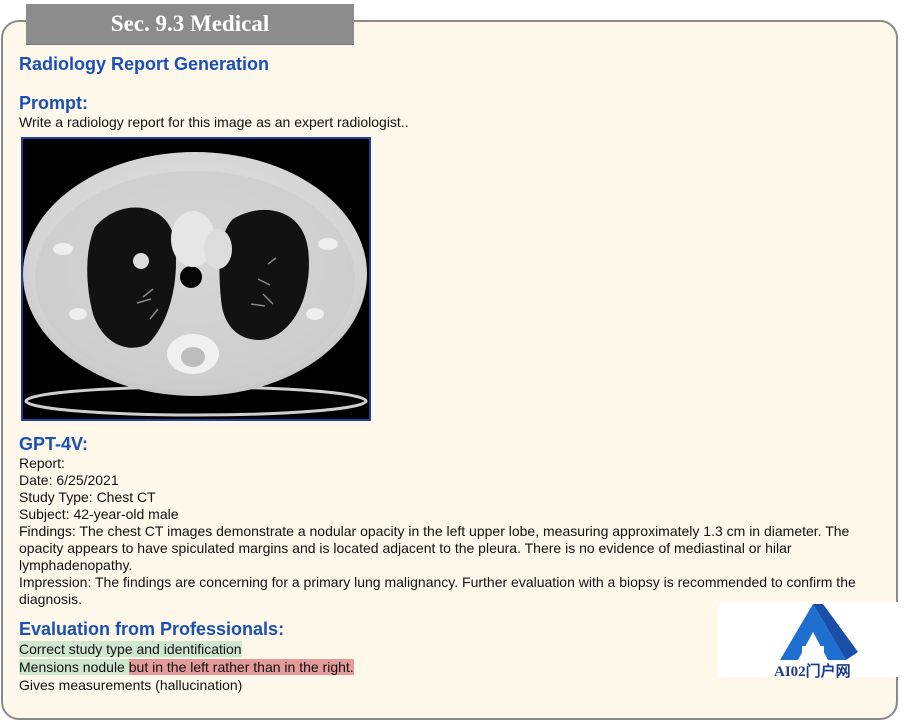 The height and width of the screenshot is (720, 919). What do you see at coordinates (130, 649) in the screenshot?
I see `evaluation-correct-text: Correct study type and identification` at bounding box center [130, 649].